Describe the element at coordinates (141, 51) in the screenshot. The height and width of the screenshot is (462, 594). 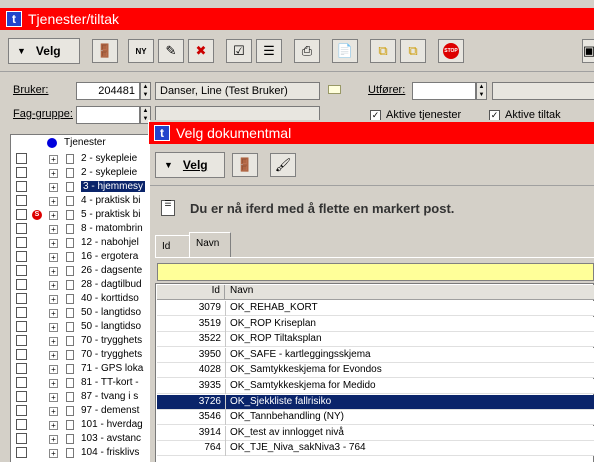
I see `new-record-icon: NY` at that location.